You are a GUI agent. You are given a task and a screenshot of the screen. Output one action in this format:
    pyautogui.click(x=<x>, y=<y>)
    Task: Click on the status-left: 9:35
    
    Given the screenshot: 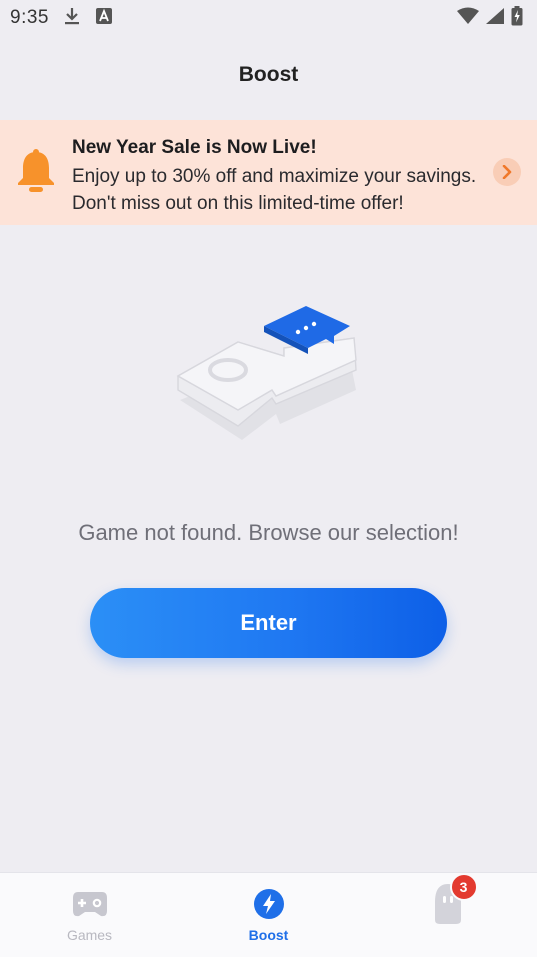 What is the action you would take?
    pyautogui.click(x=61, y=18)
    